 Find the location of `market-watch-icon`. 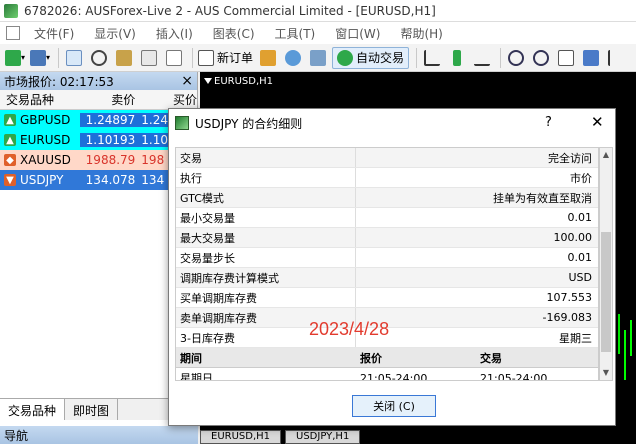

market-watch-icon is located at coordinates (74, 57).